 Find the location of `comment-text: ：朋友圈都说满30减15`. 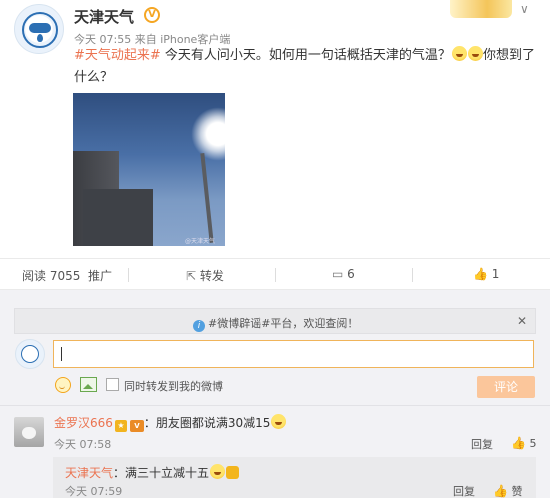

comment-text: ：朋友圈都说满30减15 is located at coordinates (207, 423).